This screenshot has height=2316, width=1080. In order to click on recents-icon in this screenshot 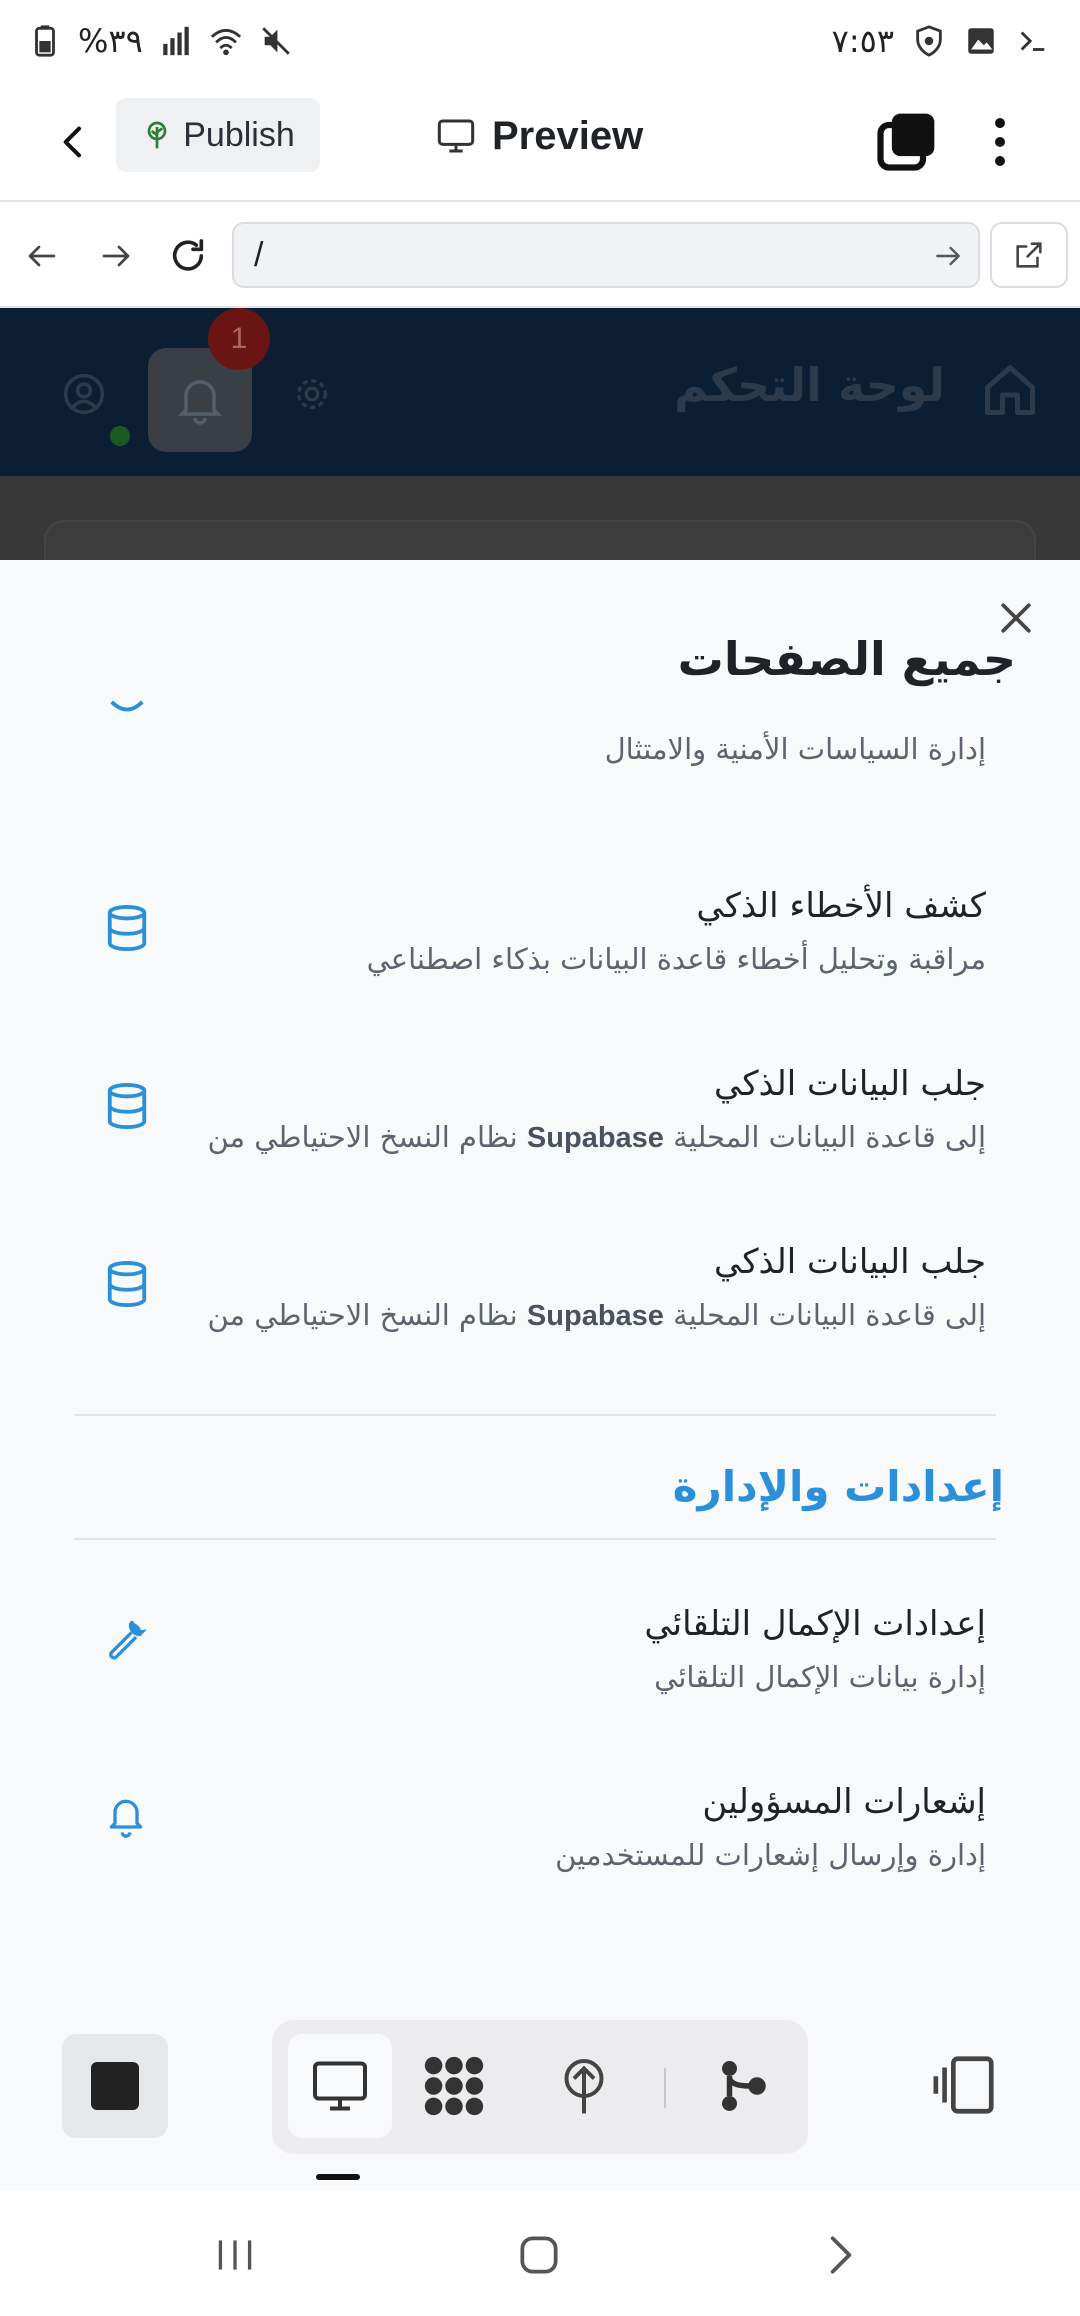, I will do `click(235, 2255)`.